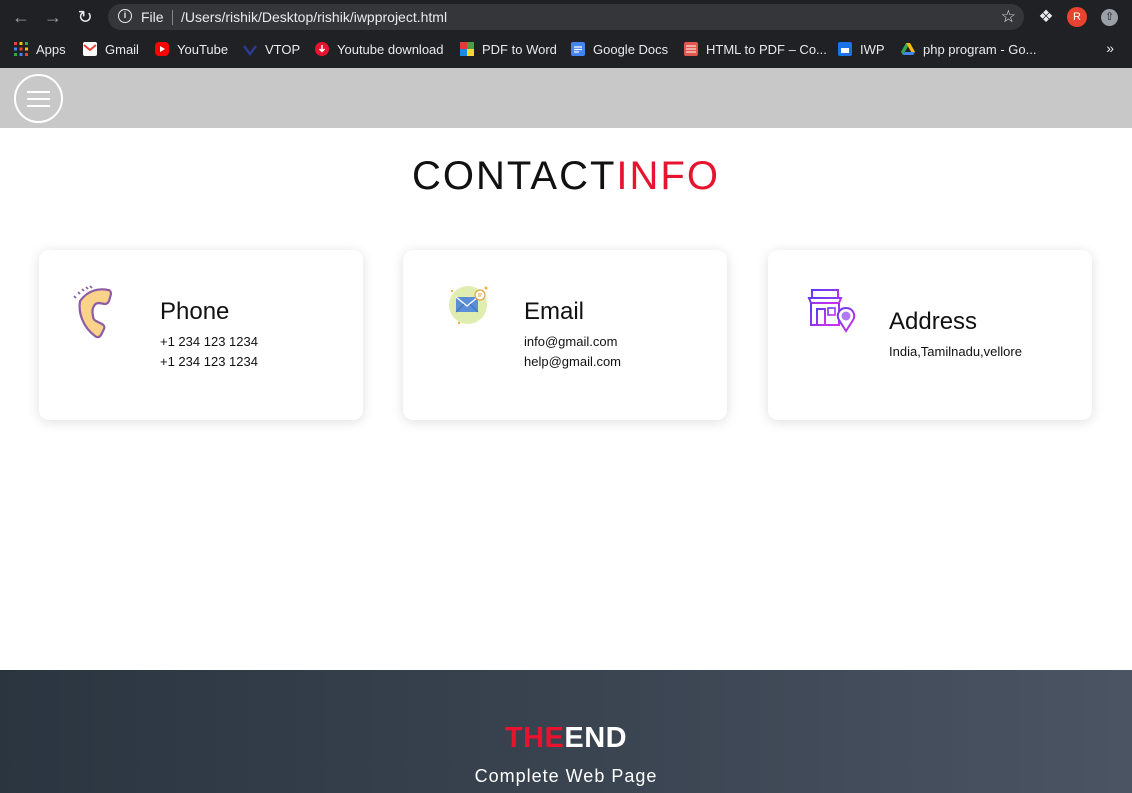 The width and height of the screenshot is (1132, 793). Describe the element at coordinates (566, 776) in the screenshot. I see `footer-subtitle: Complete Web Page` at that location.